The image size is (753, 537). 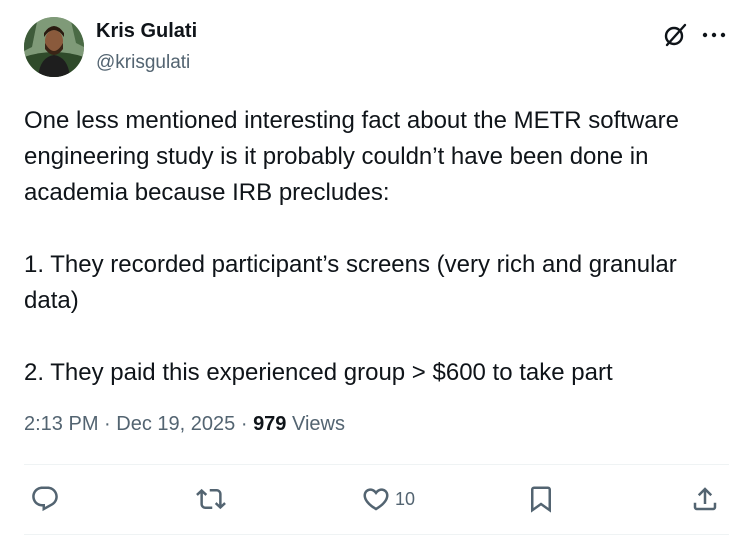 I want to click on grok-icon, so click(x=675, y=35).